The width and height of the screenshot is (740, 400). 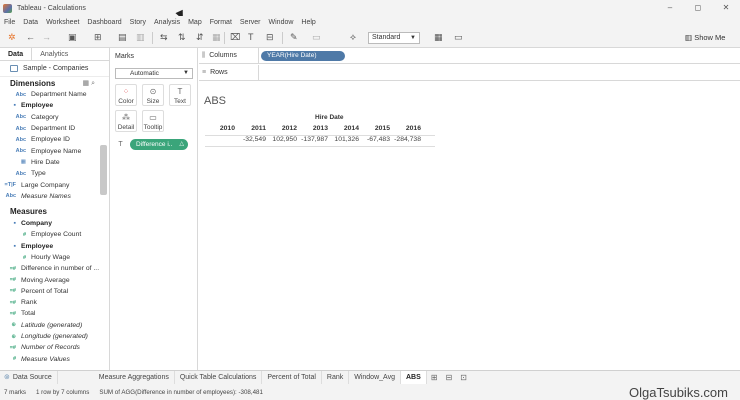 What do you see at coordinates (394, 38) in the screenshot?
I see `fit-dropdown: Standard ▼` at bounding box center [394, 38].